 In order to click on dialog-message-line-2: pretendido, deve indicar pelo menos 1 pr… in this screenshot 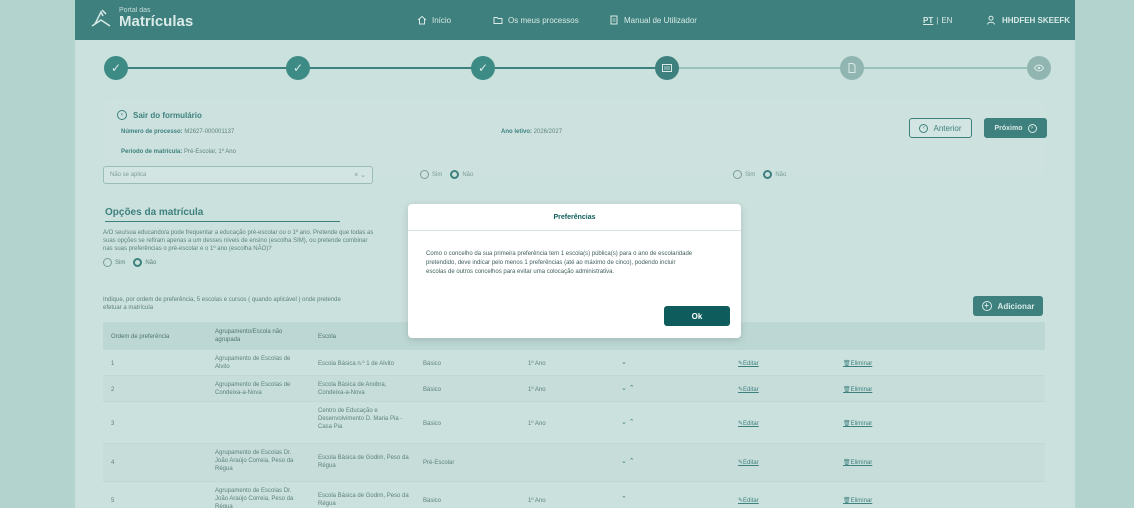, I will do `click(551, 263)`.